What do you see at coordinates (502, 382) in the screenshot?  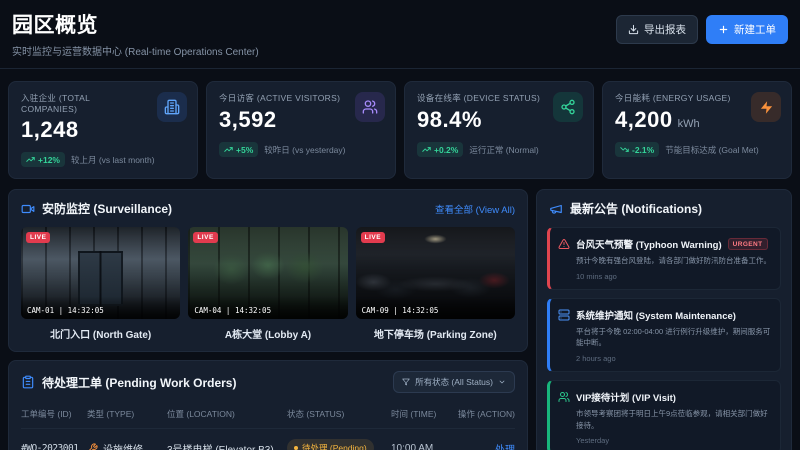 I see `chevron-down-icon` at bounding box center [502, 382].